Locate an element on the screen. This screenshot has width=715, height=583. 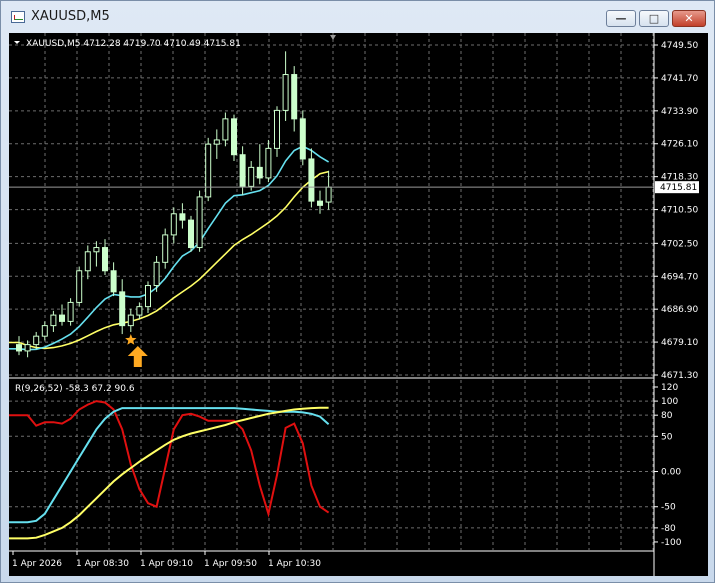
time-tick-label: 1 Apr 2026 is located at coordinates (37, 564).